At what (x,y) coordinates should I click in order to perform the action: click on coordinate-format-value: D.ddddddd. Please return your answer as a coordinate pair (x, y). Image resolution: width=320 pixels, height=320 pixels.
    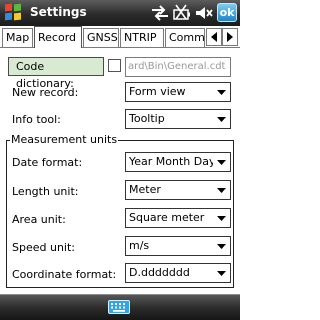
    Looking at the image, I should click on (159, 272).